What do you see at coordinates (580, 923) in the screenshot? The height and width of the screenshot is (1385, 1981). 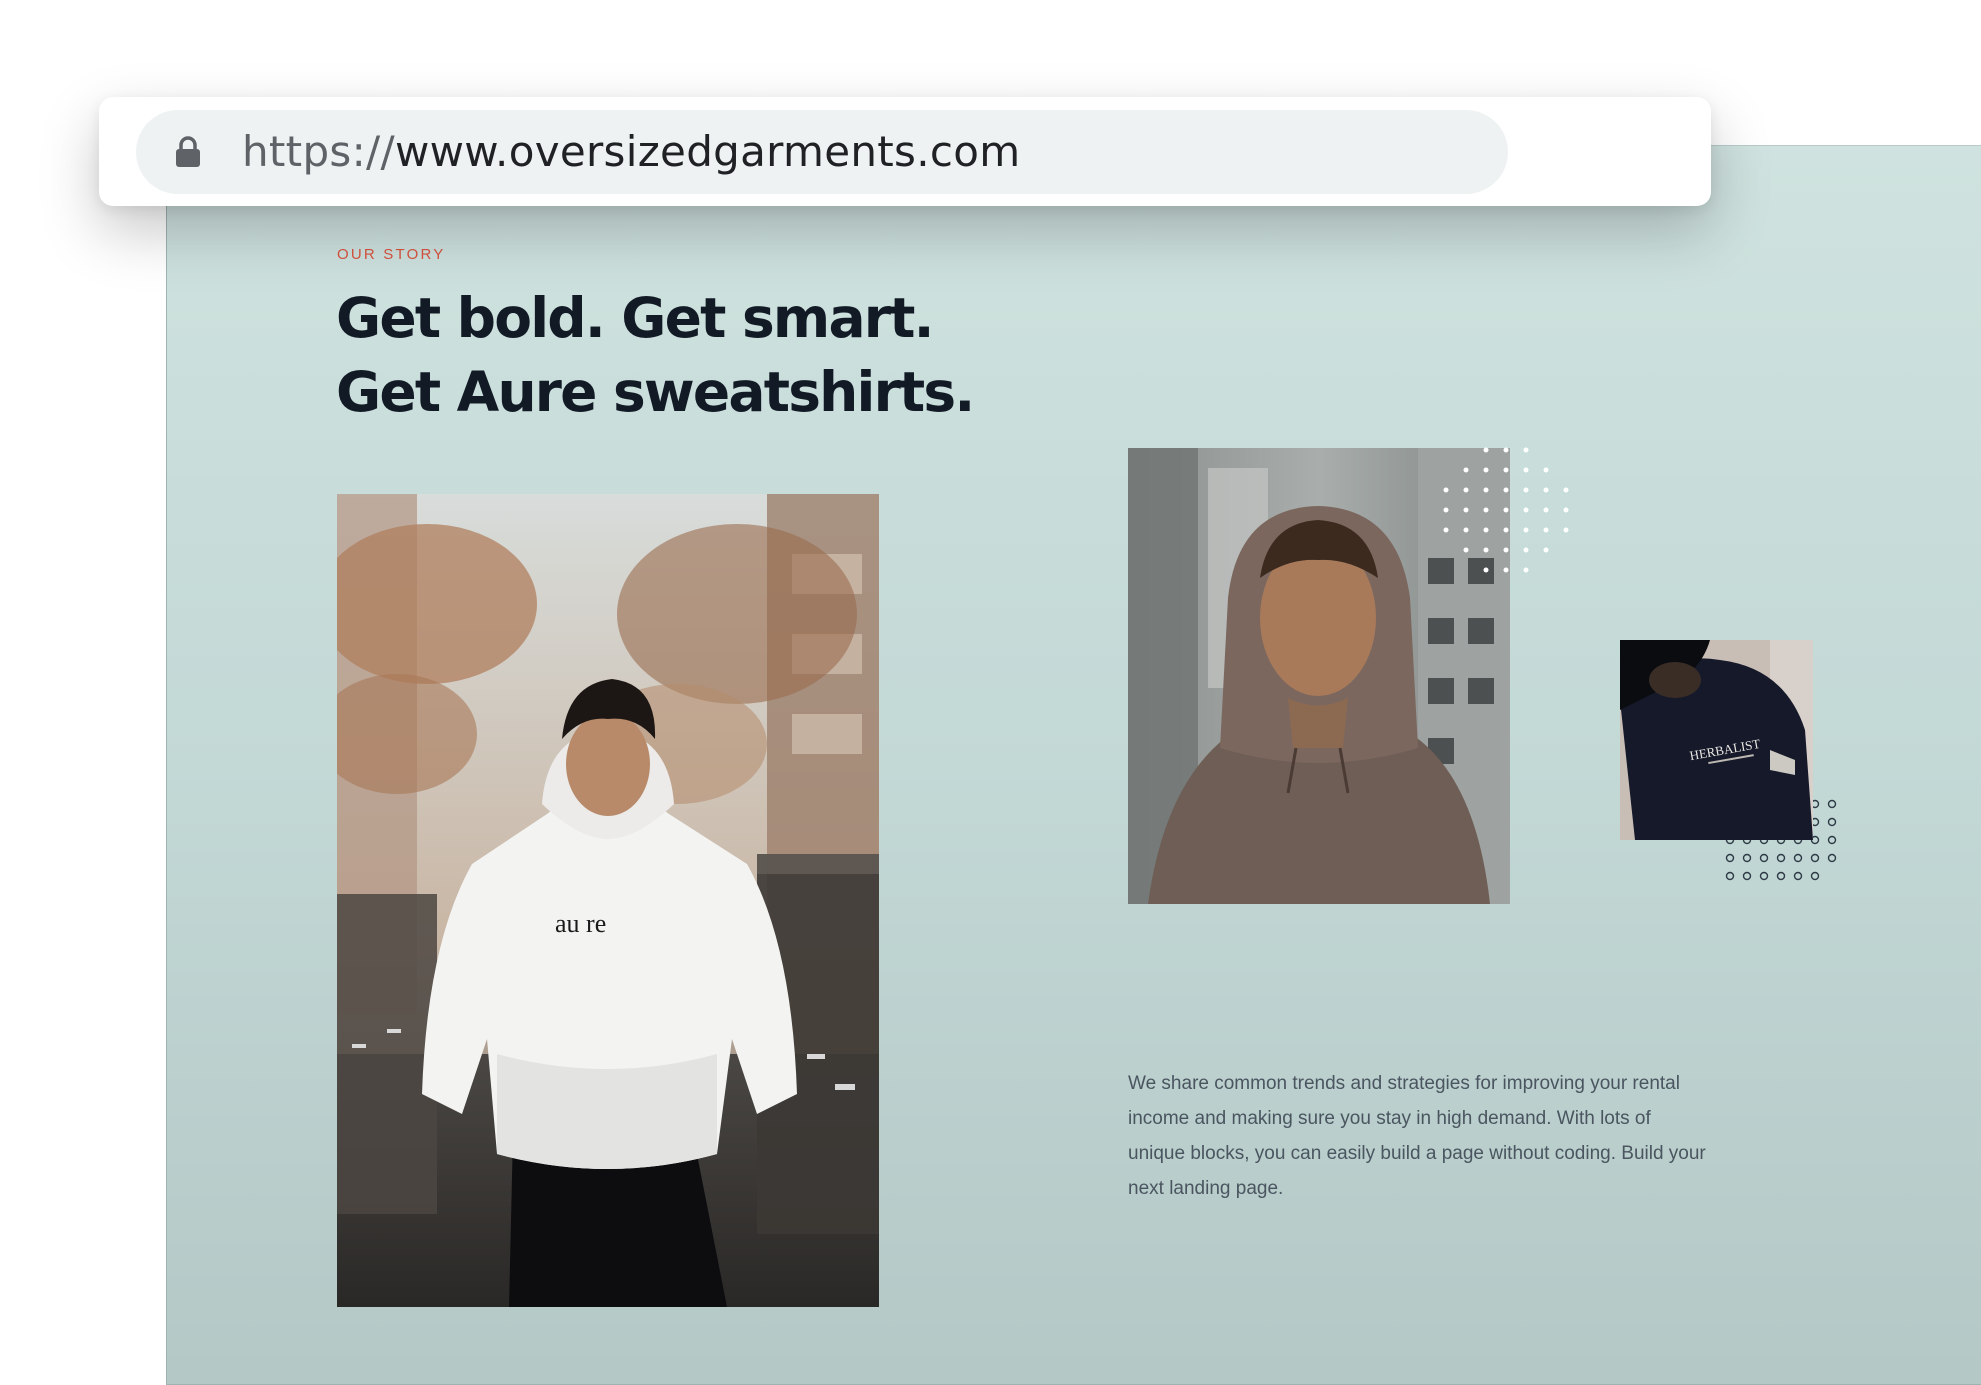 I see `hoodie-print-text: au re` at bounding box center [580, 923].